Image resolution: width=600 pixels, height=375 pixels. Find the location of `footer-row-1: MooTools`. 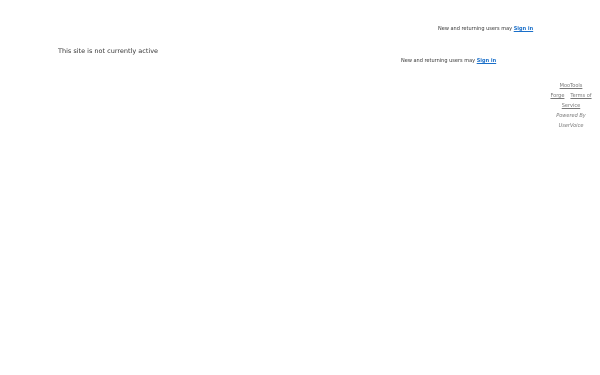

footer-row-1: MooTools is located at coordinates (571, 86).